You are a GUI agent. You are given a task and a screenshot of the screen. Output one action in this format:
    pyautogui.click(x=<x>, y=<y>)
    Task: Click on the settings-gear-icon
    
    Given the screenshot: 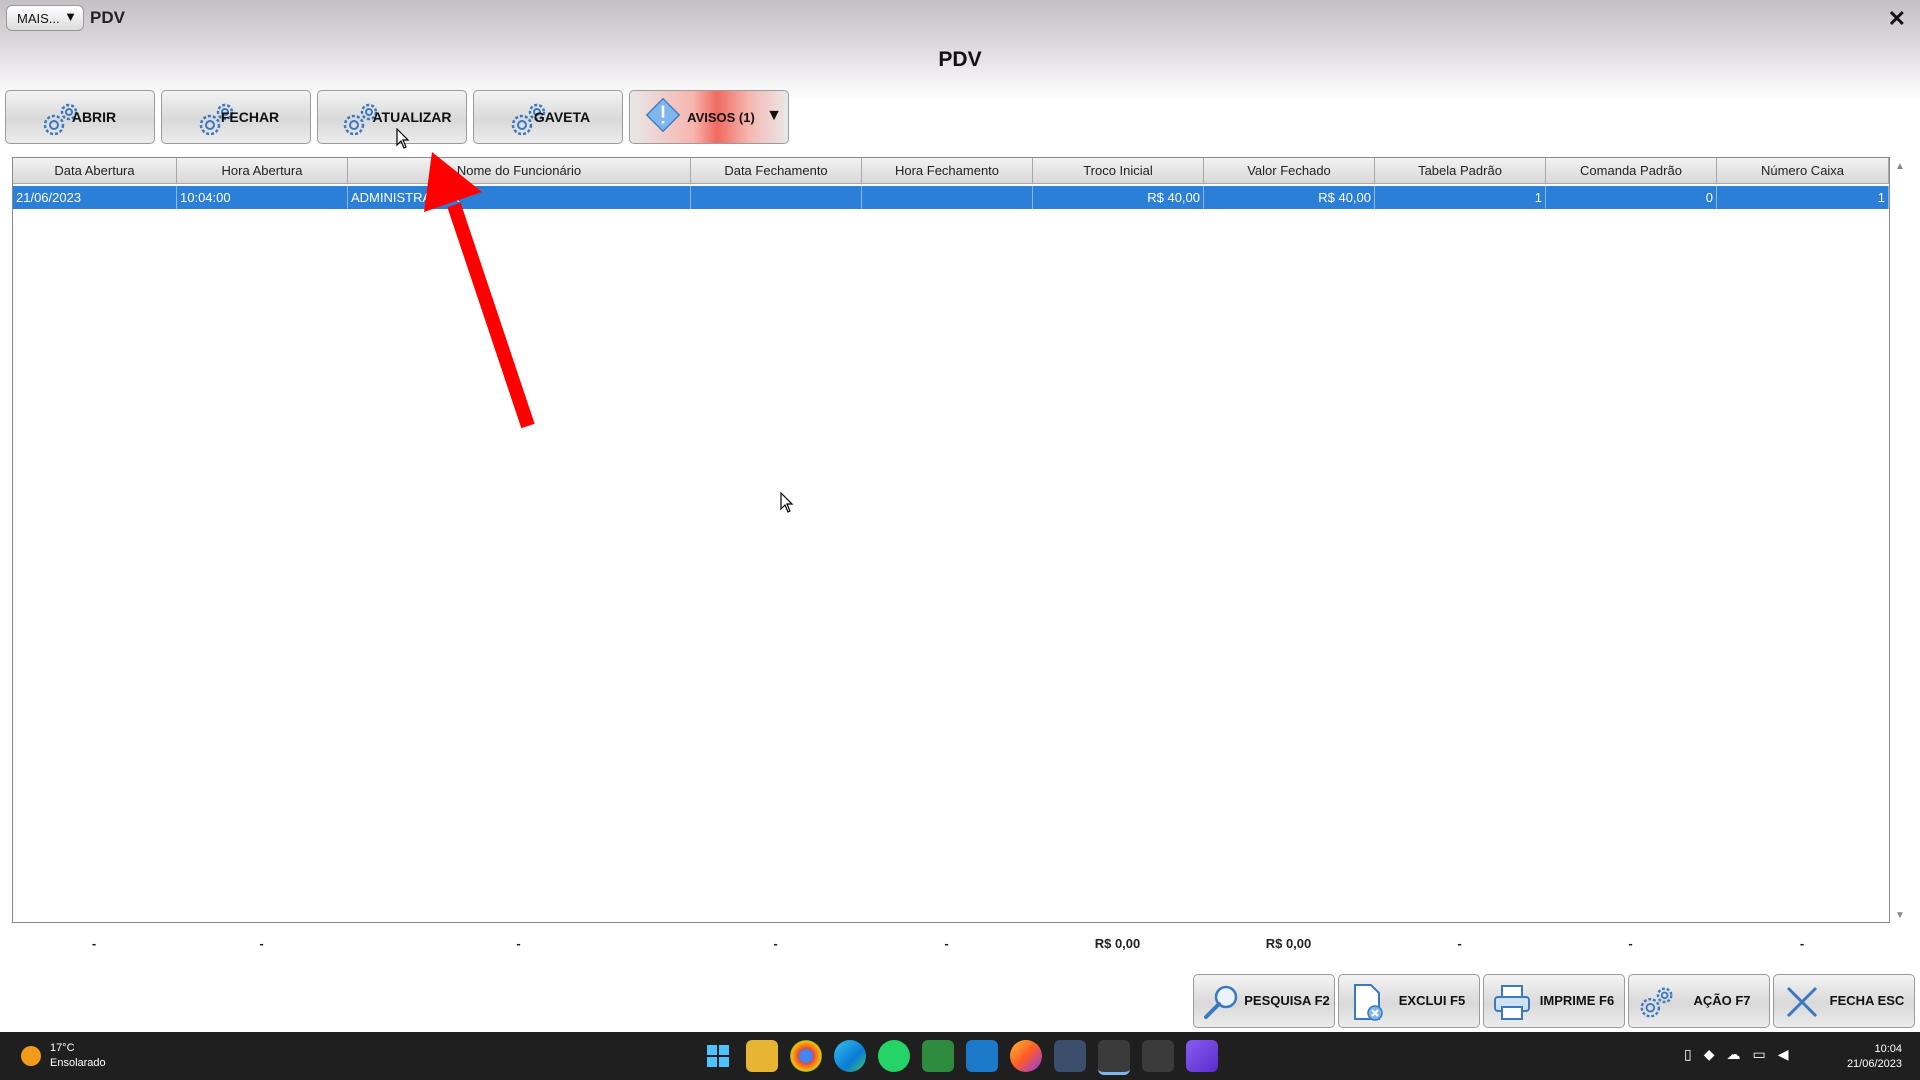 What is the action you would take?
    pyautogui.click(x=1070, y=1056)
    